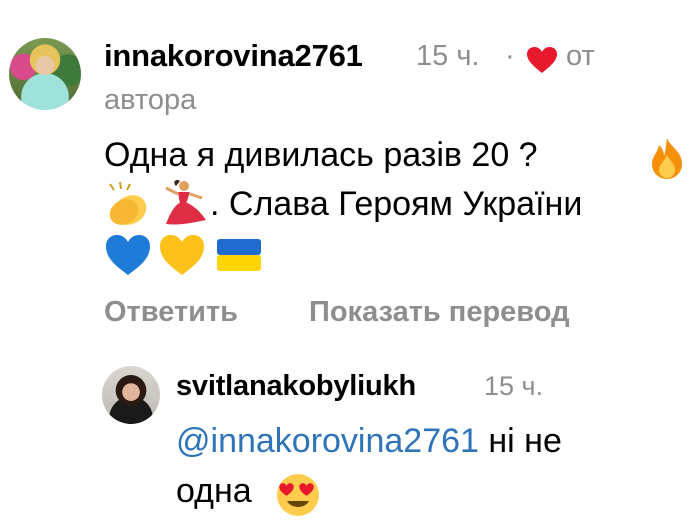 This screenshot has height=525, width=700. Describe the element at coordinates (128, 203) in the screenshot. I see `clapping-hands-icon` at that location.